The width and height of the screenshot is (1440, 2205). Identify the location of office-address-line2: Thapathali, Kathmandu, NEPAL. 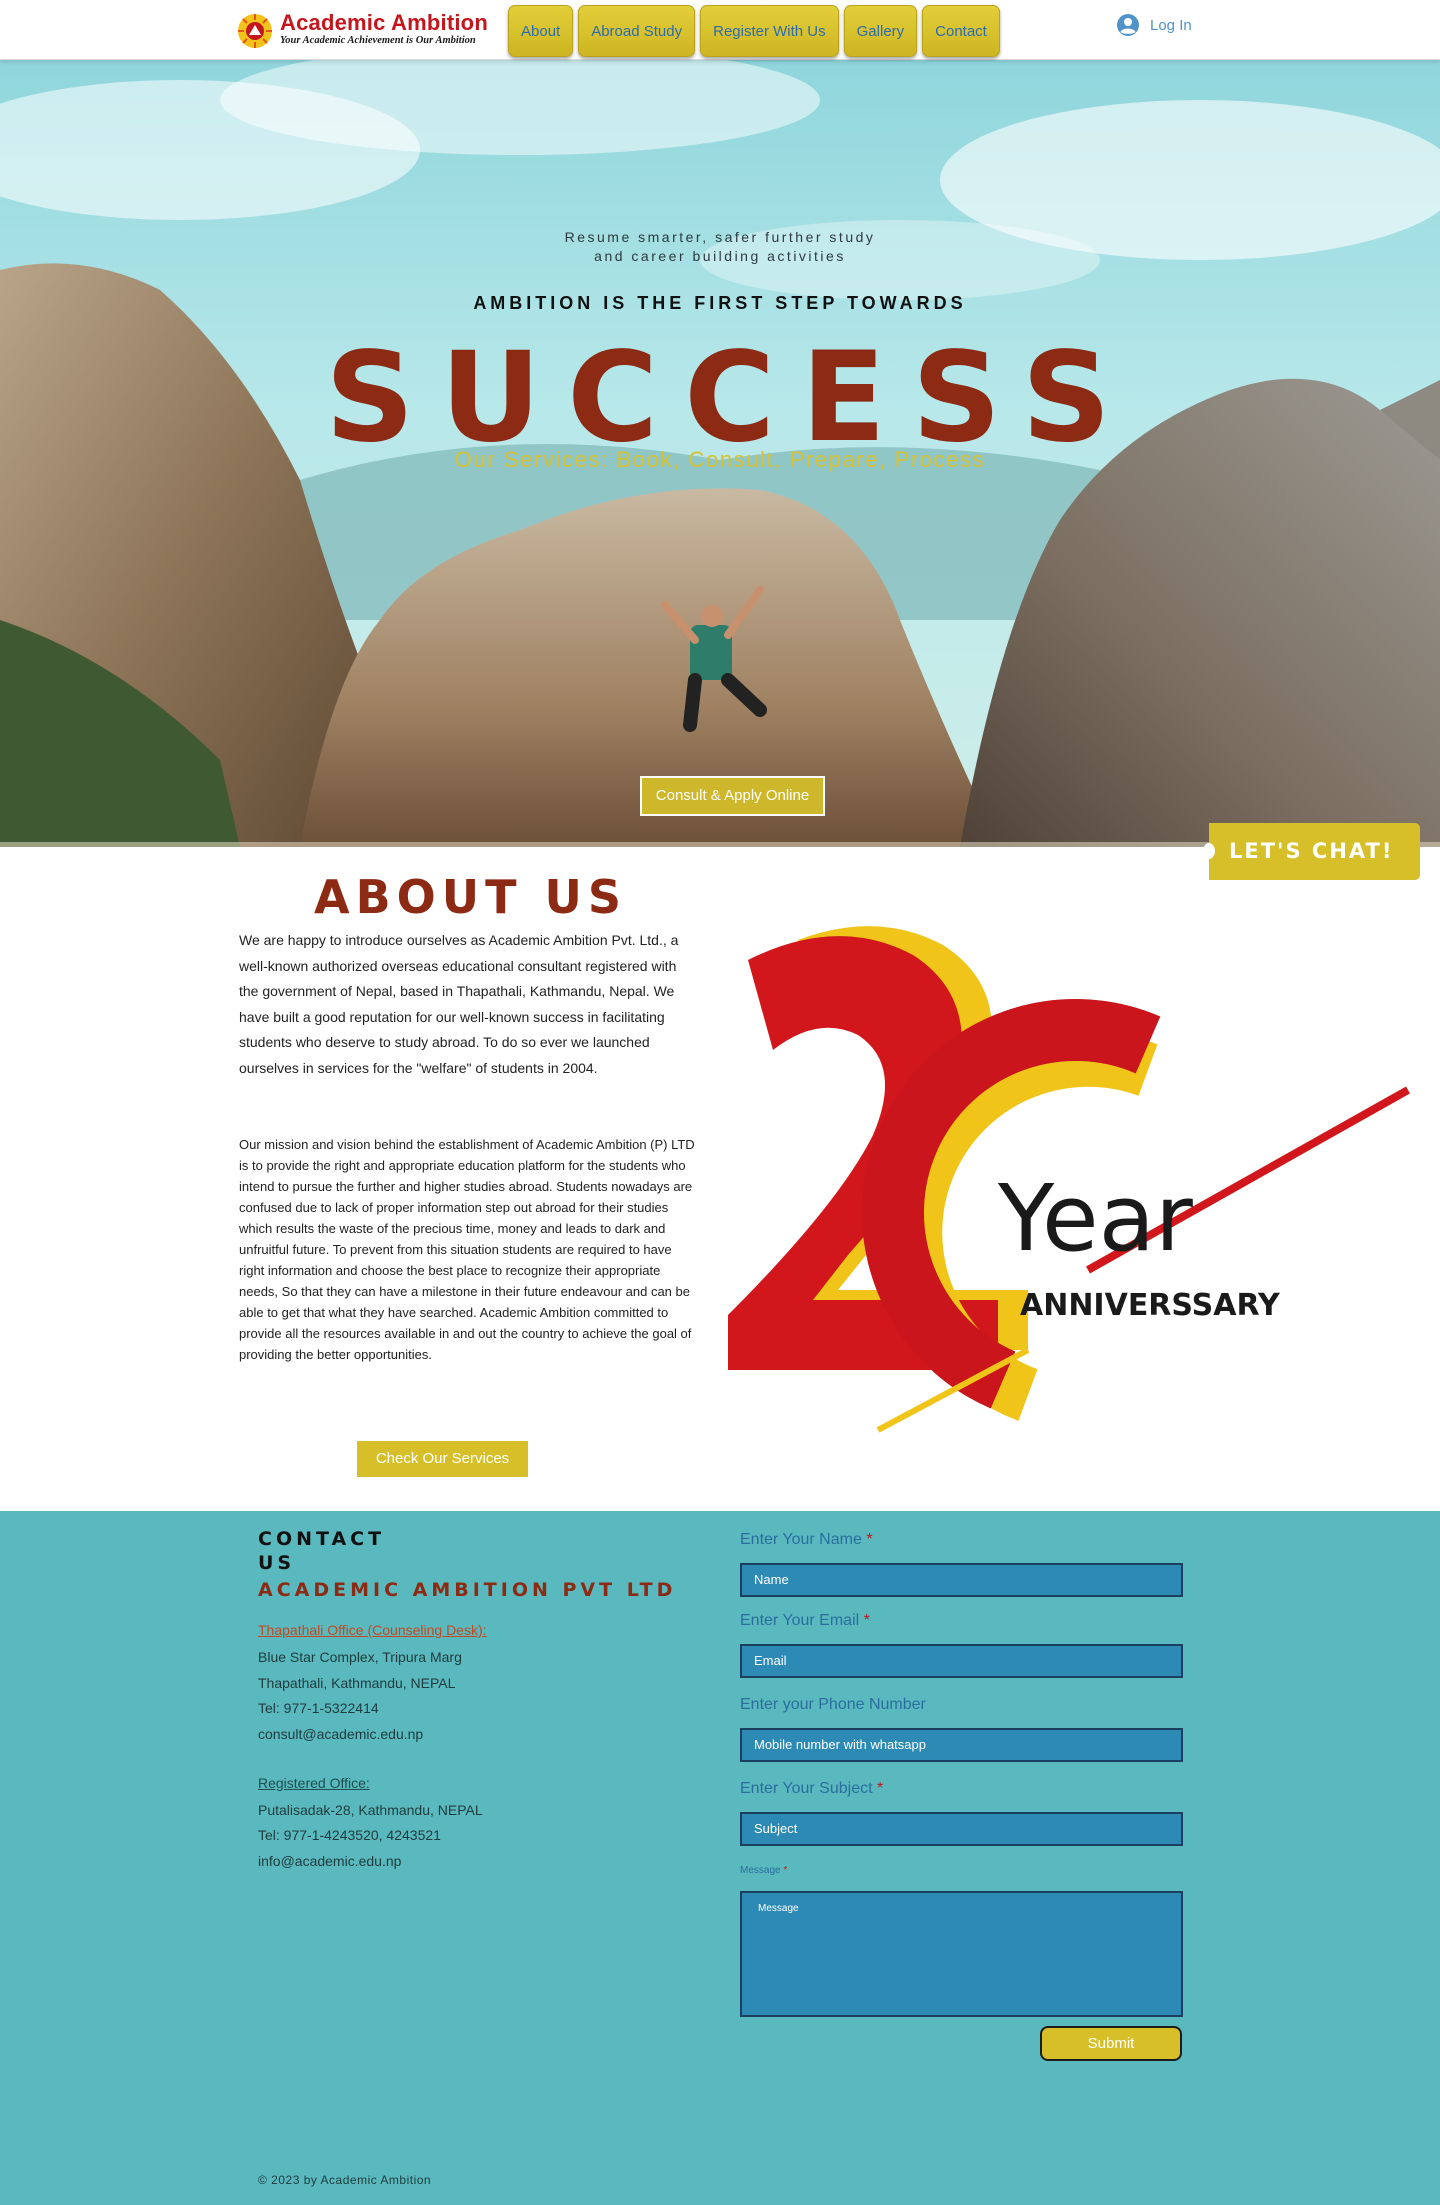
(357, 1683).